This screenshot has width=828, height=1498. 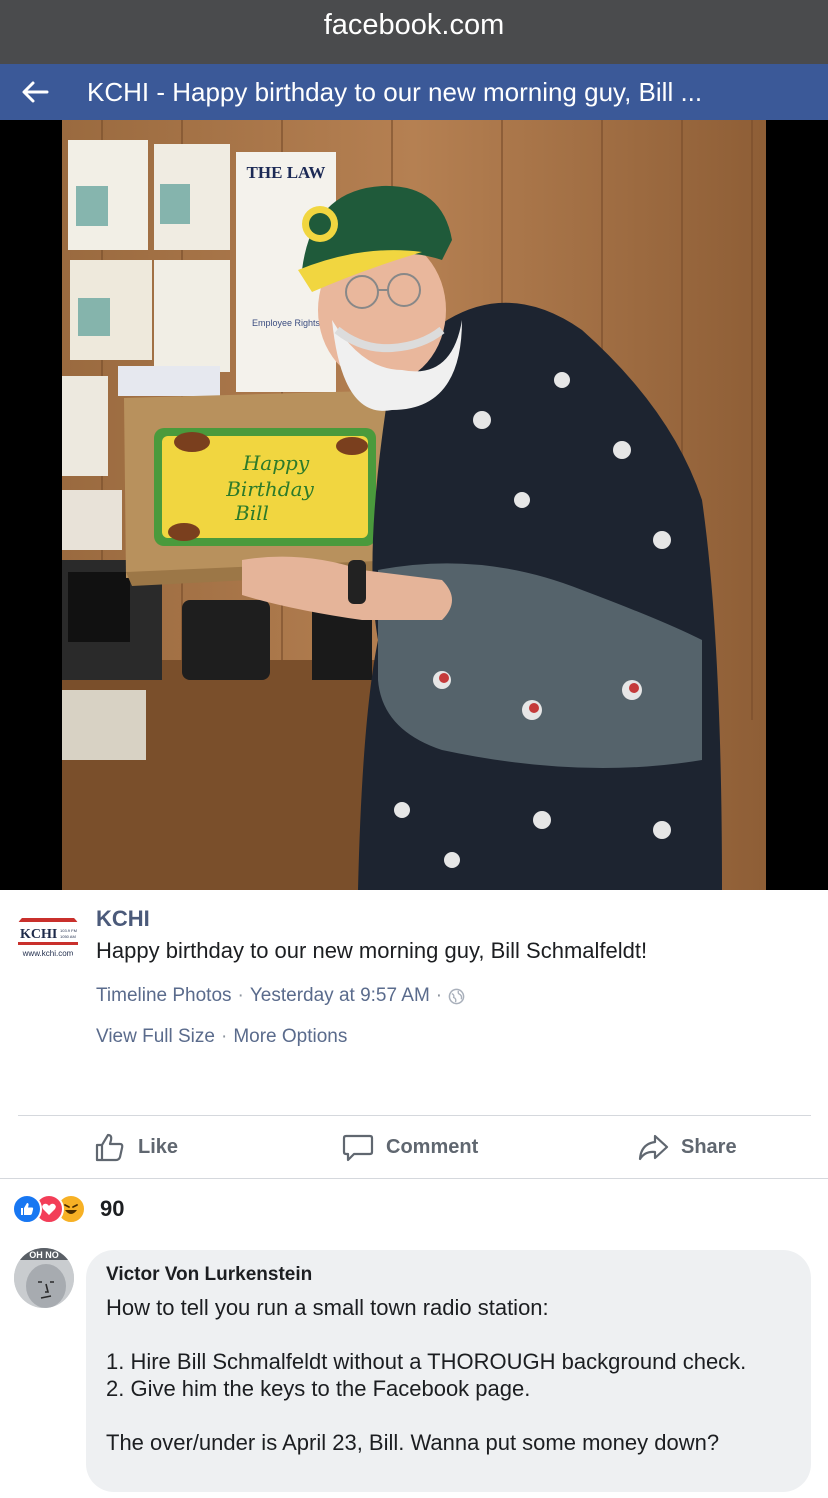 What do you see at coordinates (44, 1278) in the screenshot?
I see `commenter-avatar: OH NO` at bounding box center [44, 1278].